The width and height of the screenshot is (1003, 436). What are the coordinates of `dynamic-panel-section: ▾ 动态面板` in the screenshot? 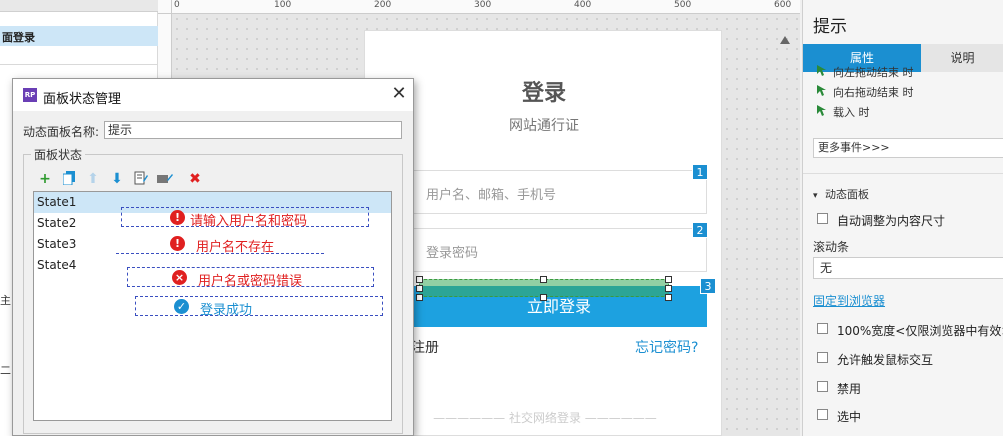 It's located at (841, 194).